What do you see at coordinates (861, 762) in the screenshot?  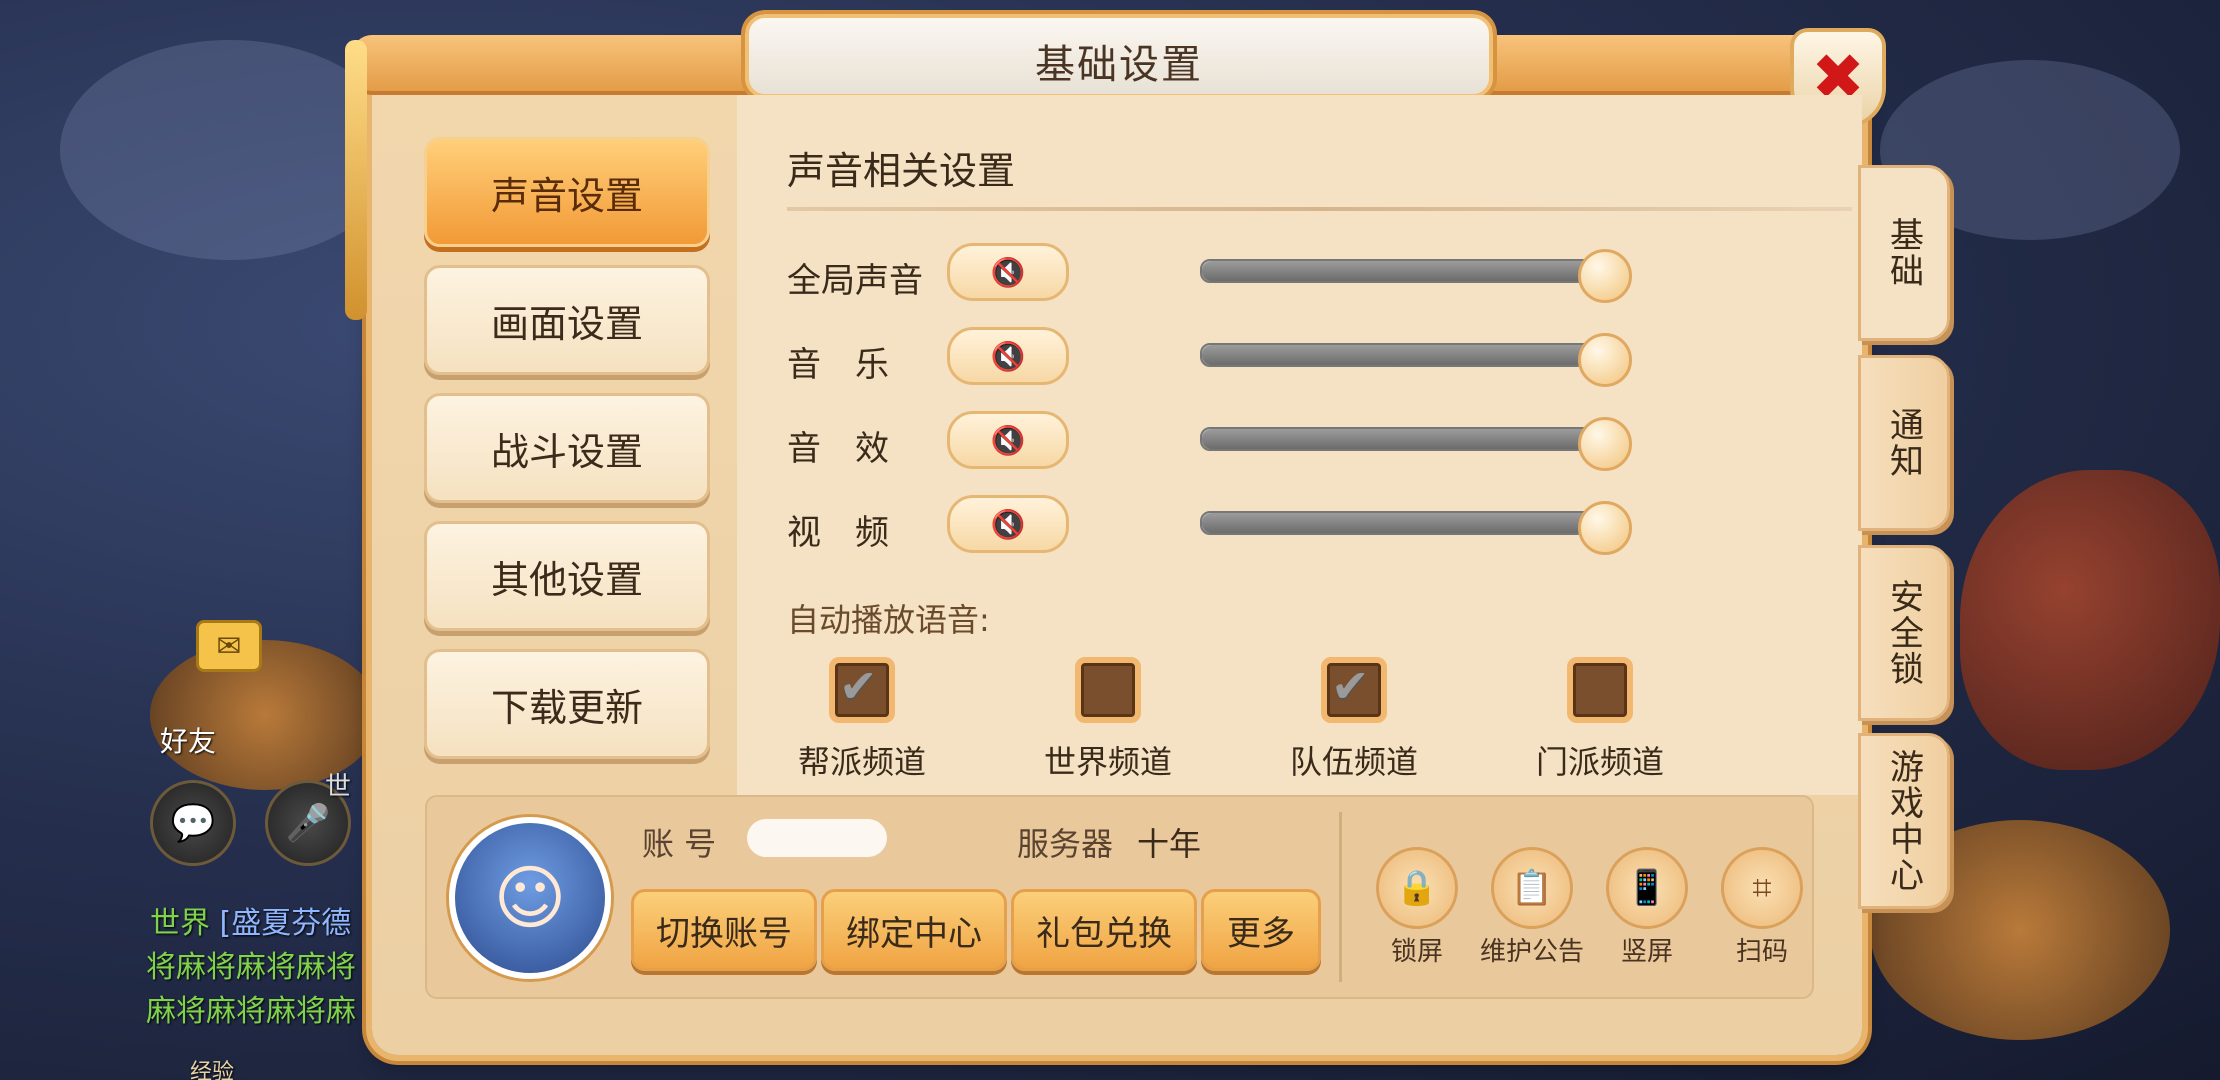 I see `checkbox-label: 帮派频道` at bounding box center [861, 762].